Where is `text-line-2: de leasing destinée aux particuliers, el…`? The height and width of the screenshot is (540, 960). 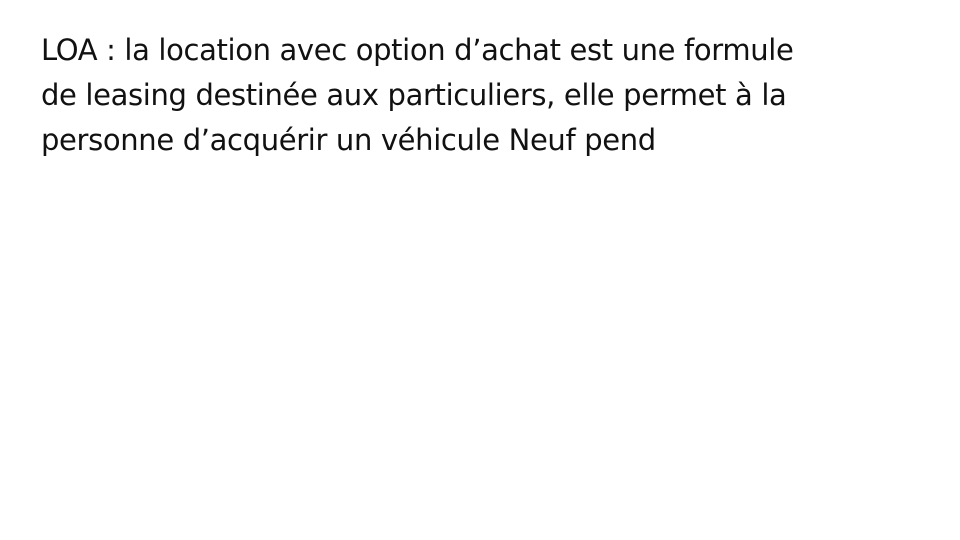 text-line-2: de leasing destinée aux particuliers, el… is located at coordinates (414, 95).